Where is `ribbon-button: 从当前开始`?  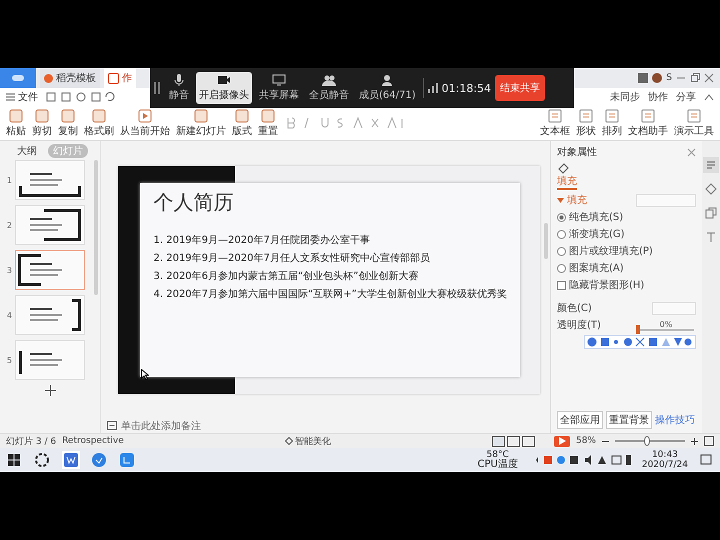
ribbon-button: 从当前开始 is located at coordinates (145, 123).